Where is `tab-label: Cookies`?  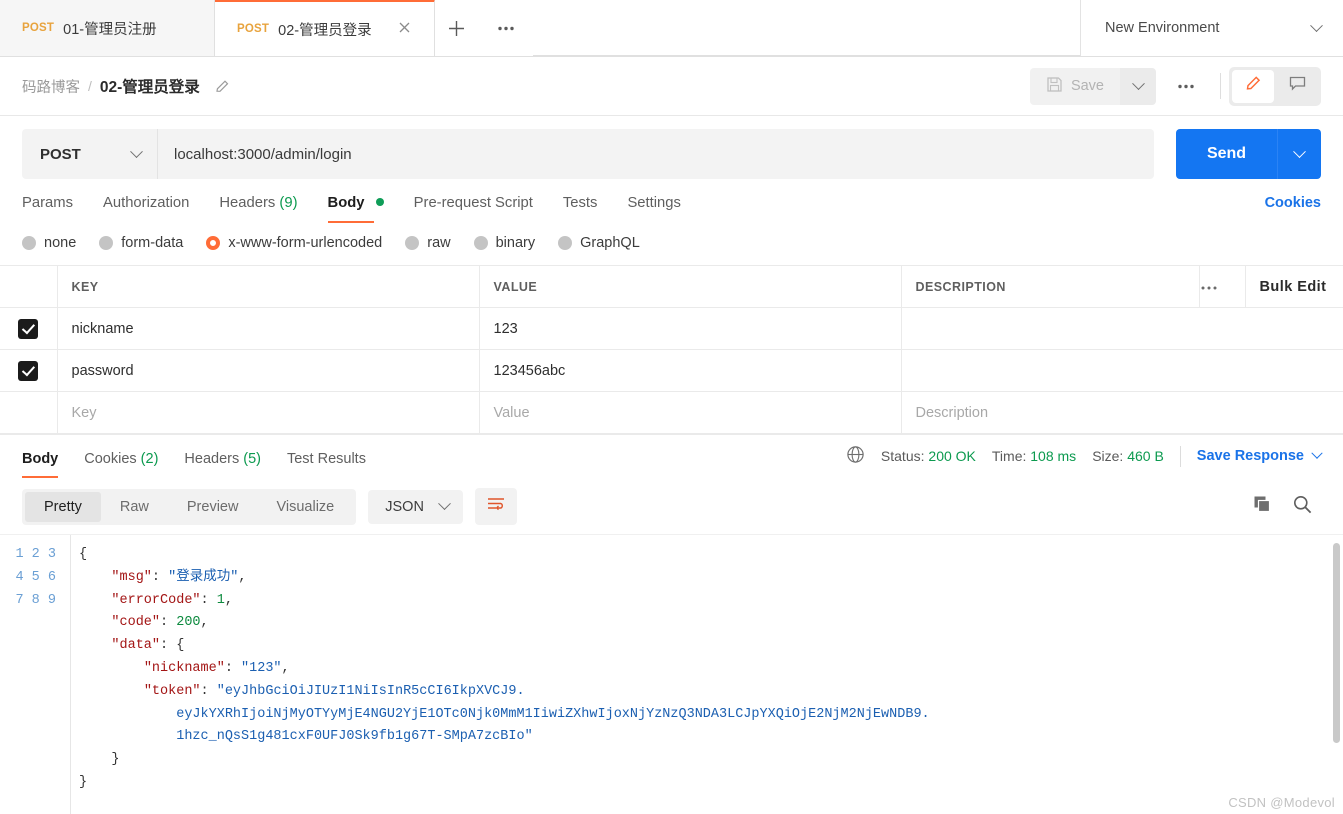
tab-label: Cookies is located at coordinates (110, 459).